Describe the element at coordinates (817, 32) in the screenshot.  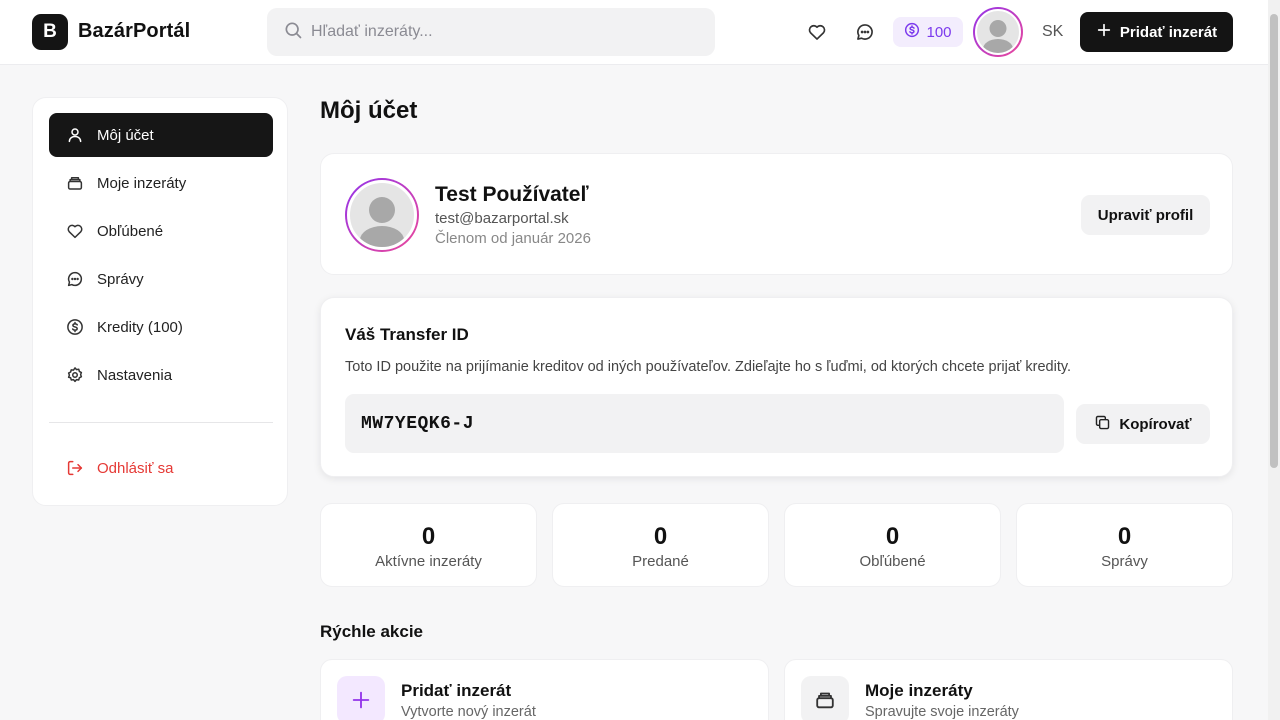
I see `favorites-heart-icon` at that location.